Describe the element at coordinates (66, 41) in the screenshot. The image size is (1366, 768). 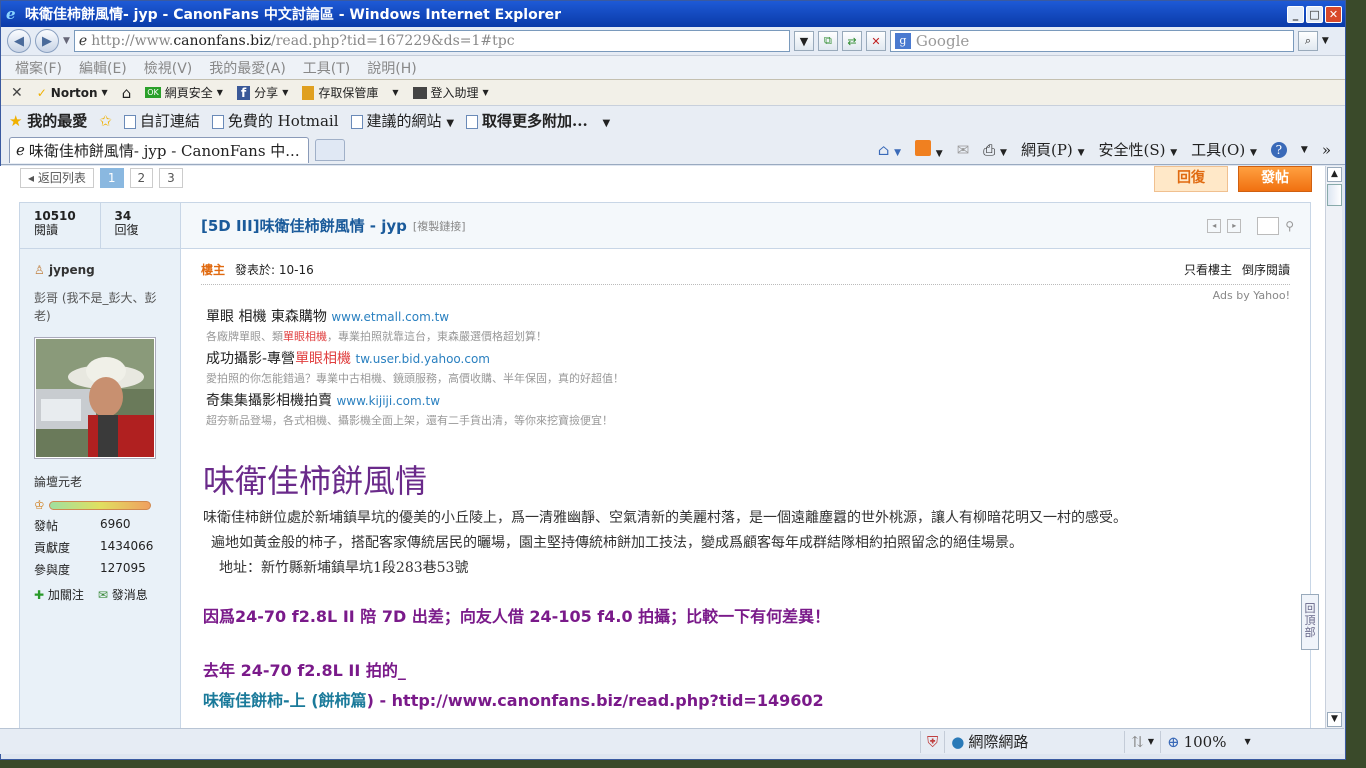
I see `history-dropdown-icon: ▼` at that location.